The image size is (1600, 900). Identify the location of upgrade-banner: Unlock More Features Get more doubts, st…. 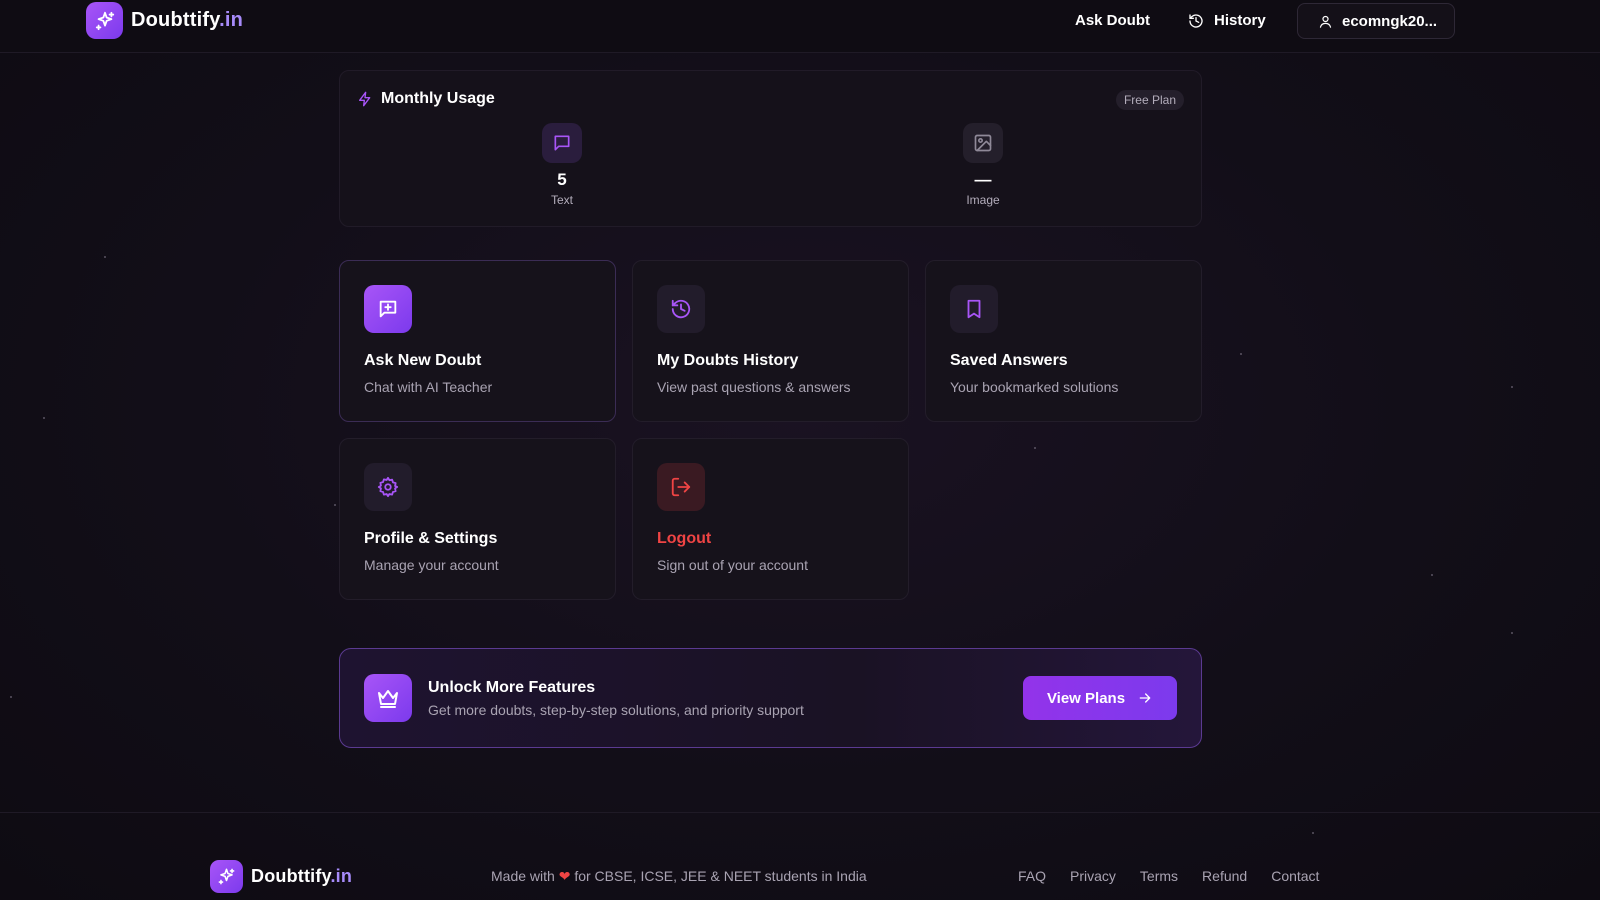
(770, 698).